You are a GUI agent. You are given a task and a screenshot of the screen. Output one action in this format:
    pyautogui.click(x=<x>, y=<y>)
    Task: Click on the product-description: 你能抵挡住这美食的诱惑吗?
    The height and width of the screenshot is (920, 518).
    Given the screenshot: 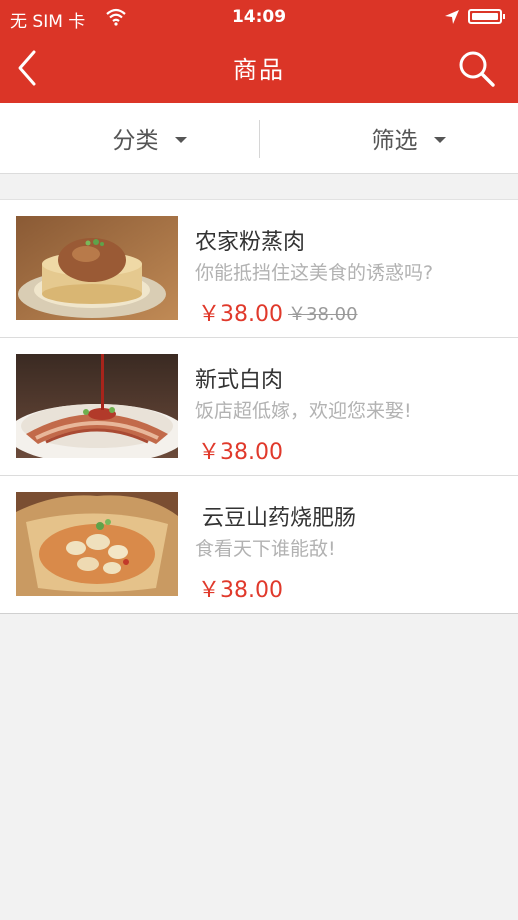 What is the action you would take?
    pyautogui.click(x=314, y=273)
    